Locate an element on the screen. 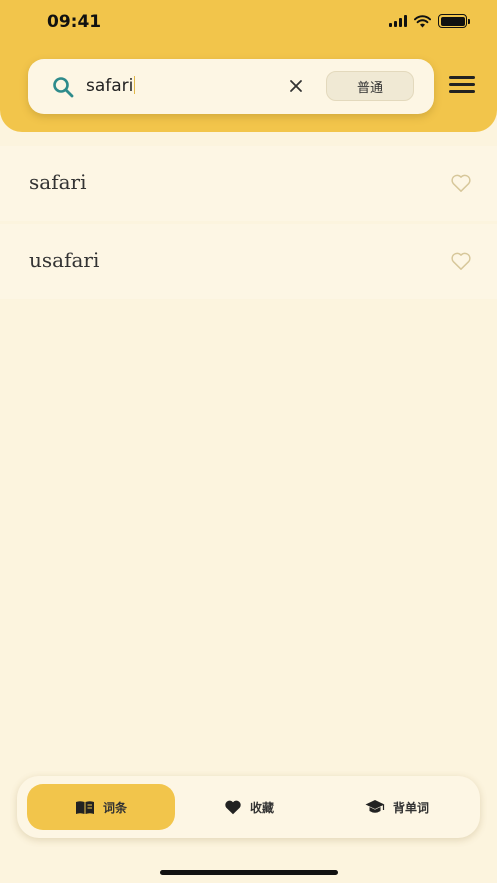  result-word: safari is located at coordinates (58, 182).